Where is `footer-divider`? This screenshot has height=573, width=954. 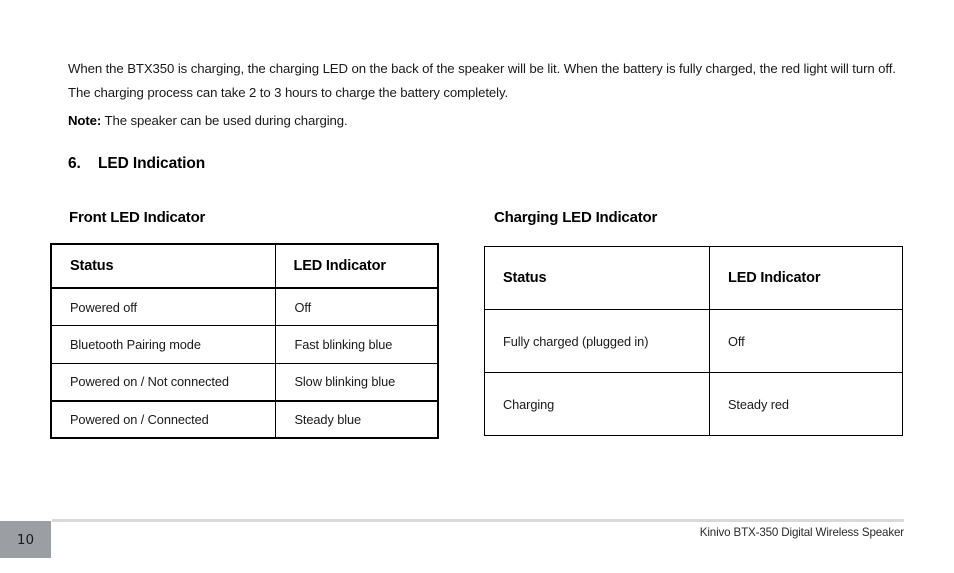 footer-divider is located at coordinates (478, 520).